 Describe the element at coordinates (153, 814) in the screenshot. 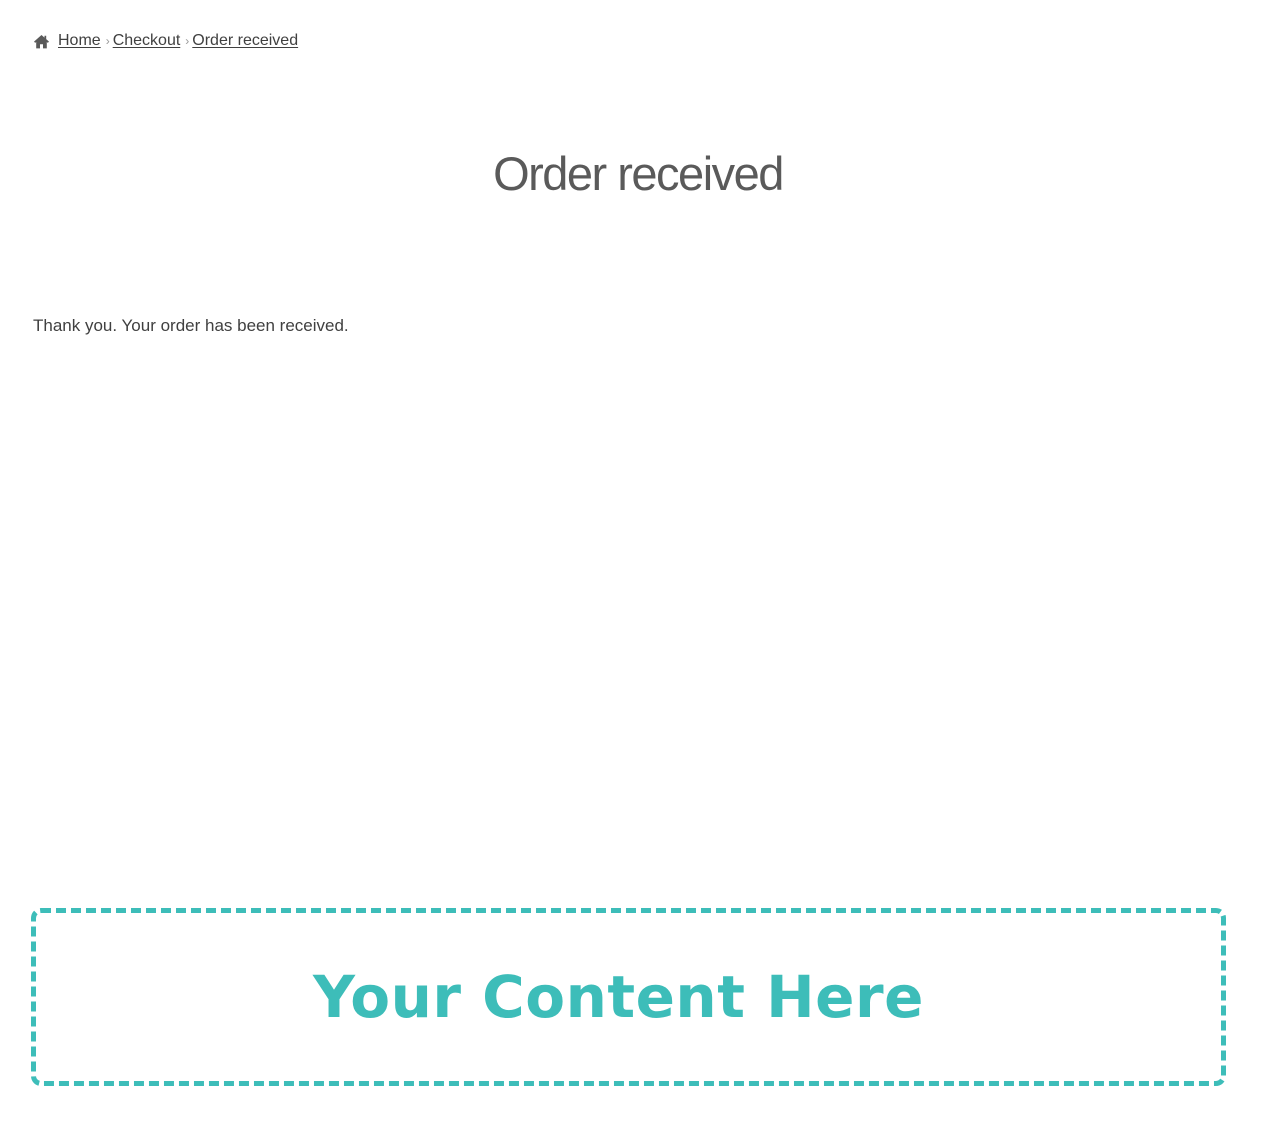

I see `payment-method-value: Checkout with bbMSL` at that location.